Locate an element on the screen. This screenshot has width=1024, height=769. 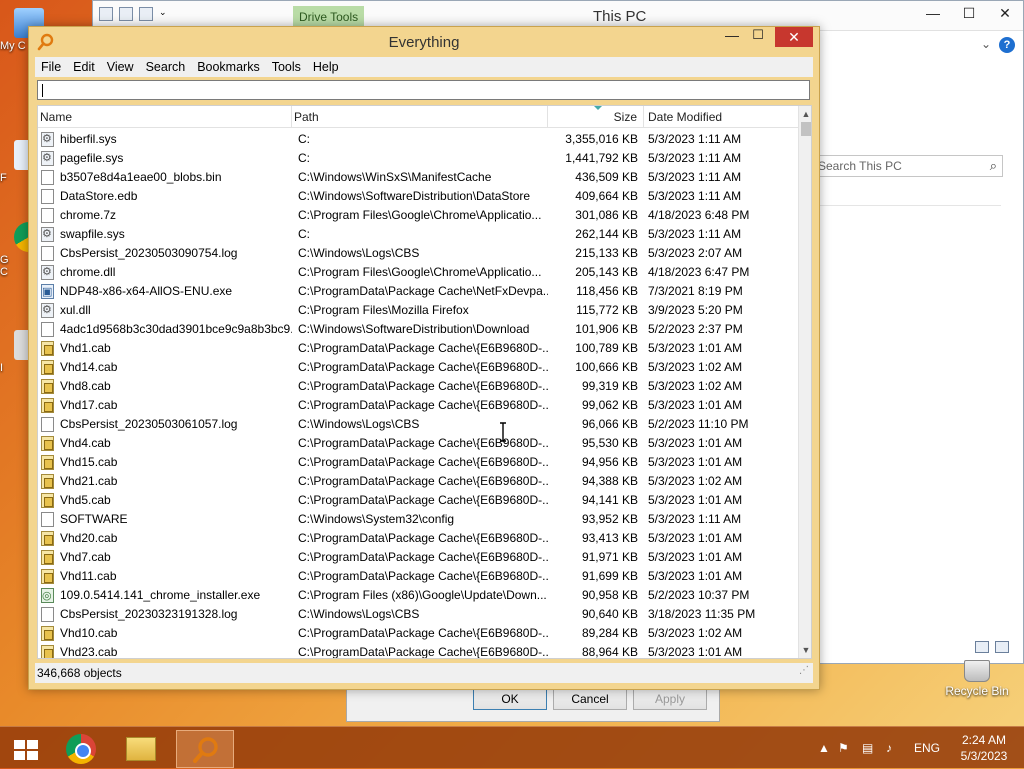
file-size-cell: 93,952 KB is located at coordinates (609, 519).